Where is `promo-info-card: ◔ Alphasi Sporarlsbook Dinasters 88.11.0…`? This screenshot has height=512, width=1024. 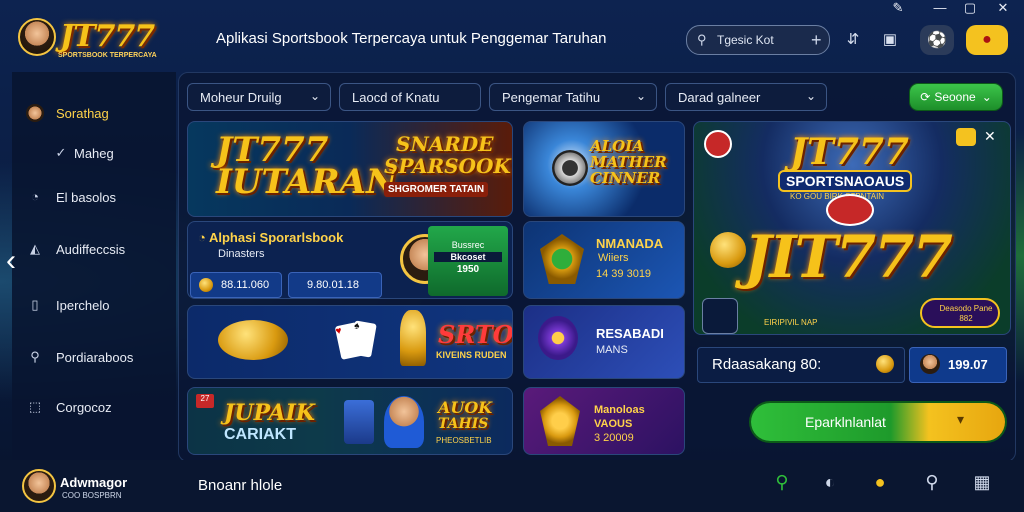 promo-info-card: ◔ Alphasi Sporarlsbook Dinasters 88.11.0… is located at coordinates (350, 260).